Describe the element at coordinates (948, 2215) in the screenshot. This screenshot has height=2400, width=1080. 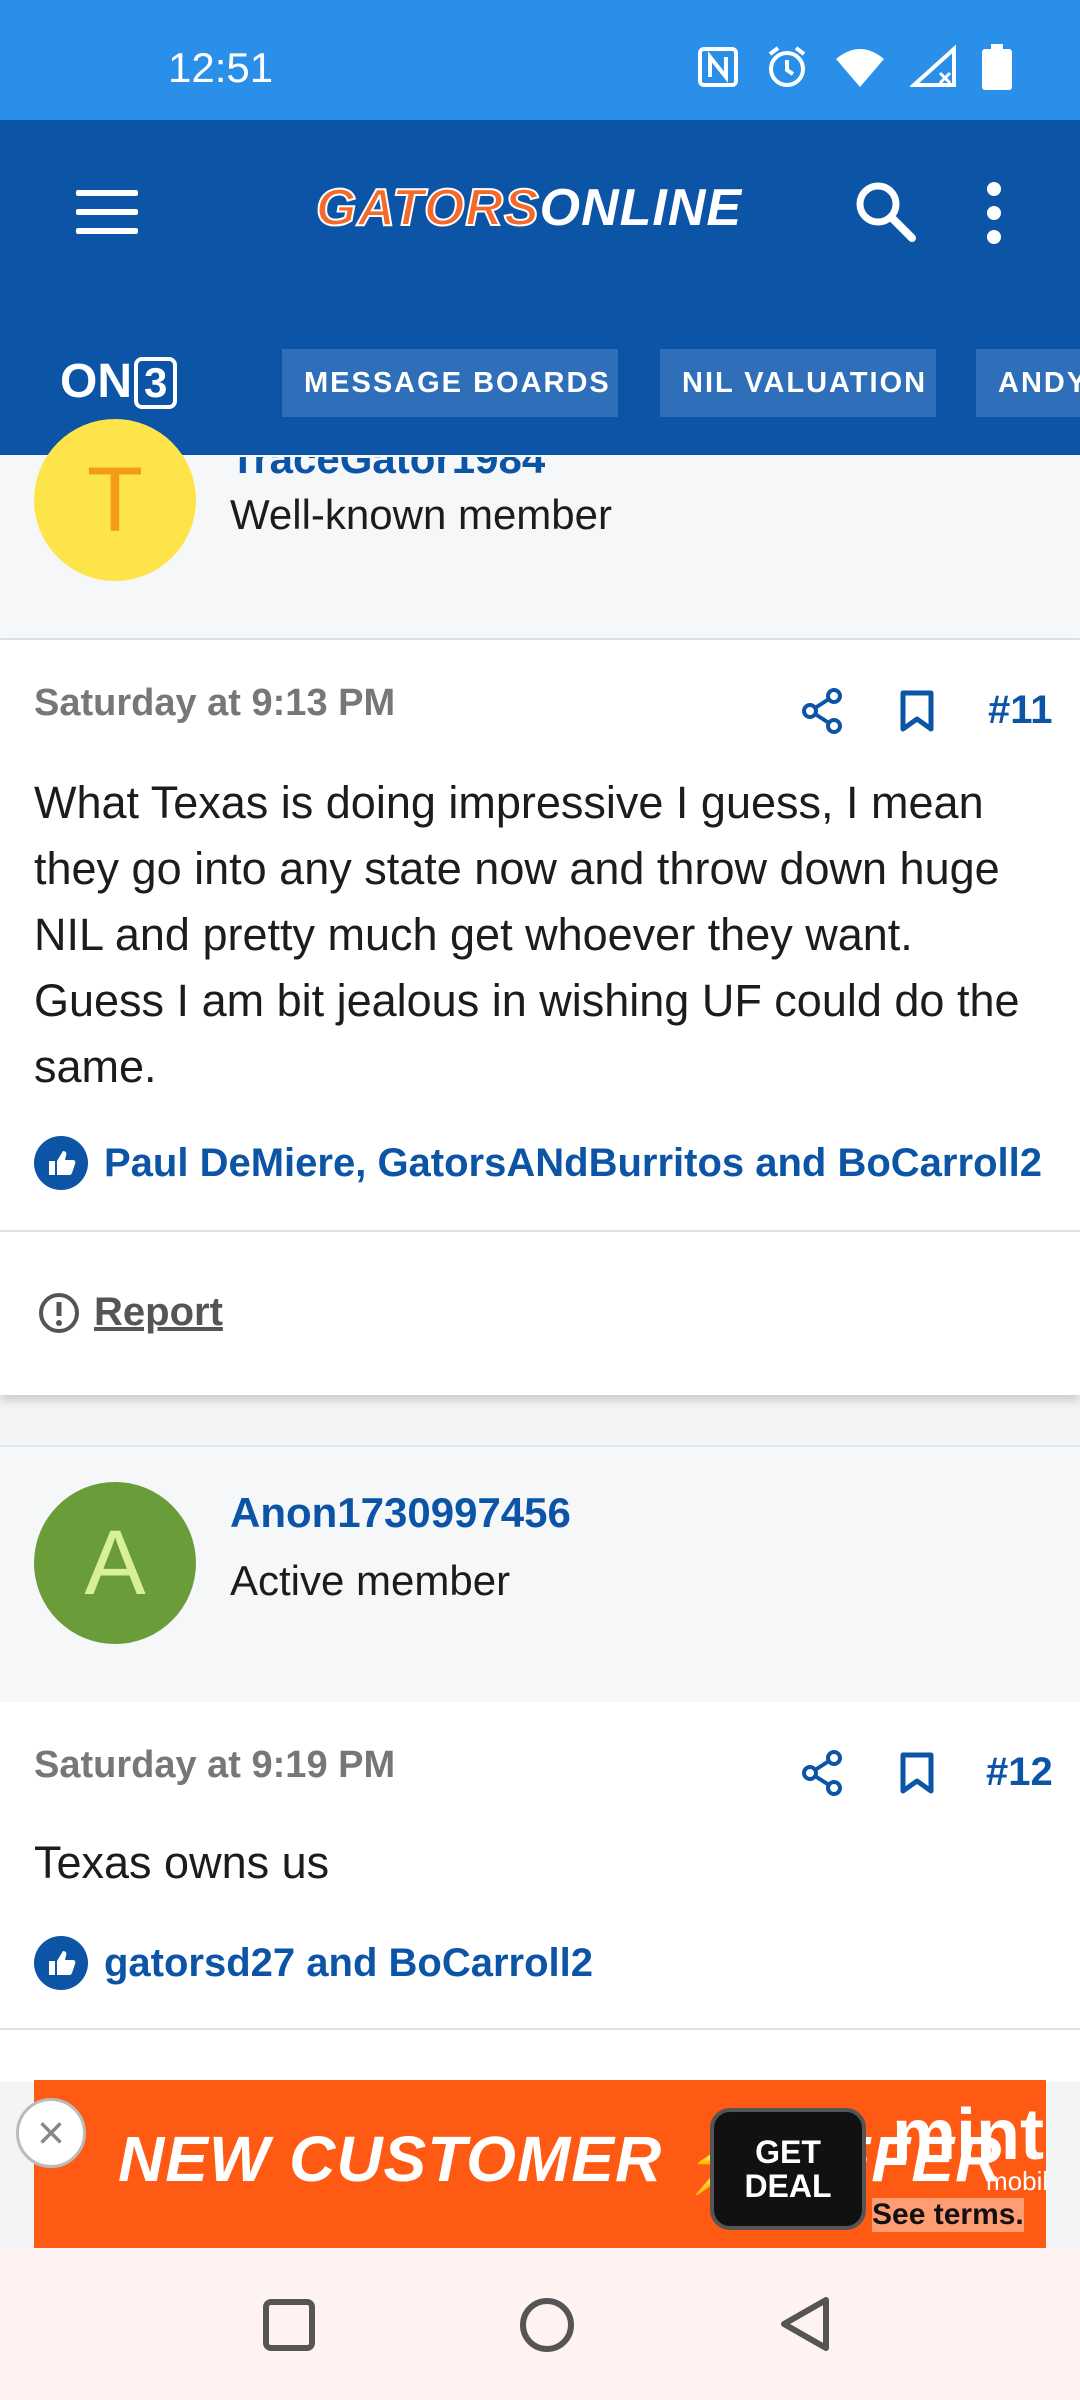
I see `ad-terms: See terms.` at that location.